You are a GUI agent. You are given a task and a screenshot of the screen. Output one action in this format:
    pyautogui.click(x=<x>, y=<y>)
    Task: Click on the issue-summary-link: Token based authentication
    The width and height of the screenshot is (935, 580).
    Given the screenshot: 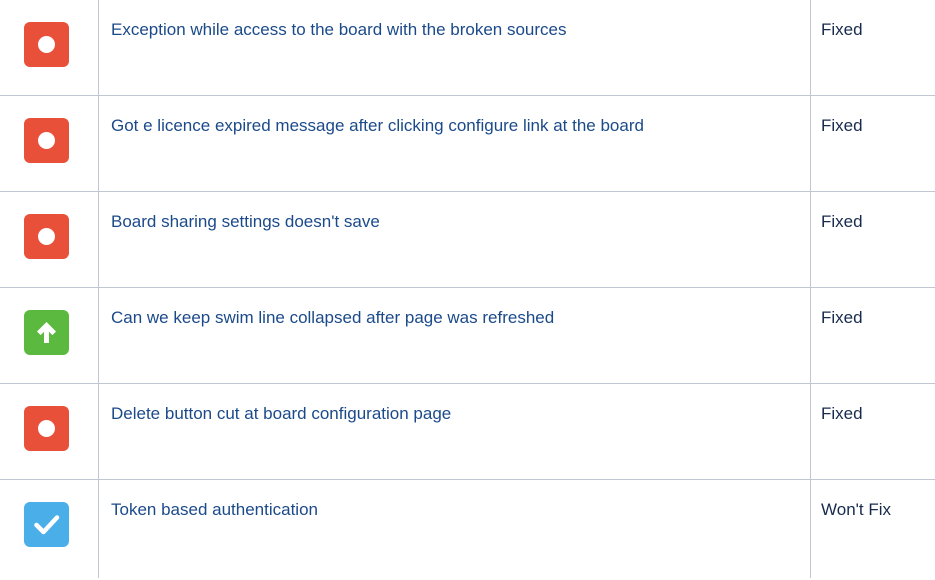 What is the action you would take?
    pyautogui.click(x=214, y=510)
    